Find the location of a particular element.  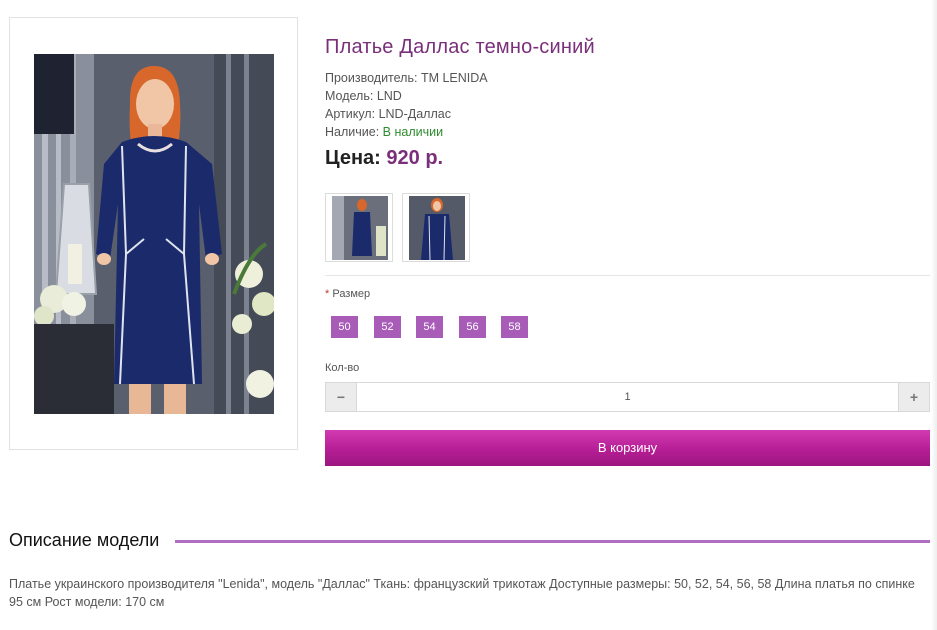

quantity-plus-button: + is located at coordinates (913, 397).